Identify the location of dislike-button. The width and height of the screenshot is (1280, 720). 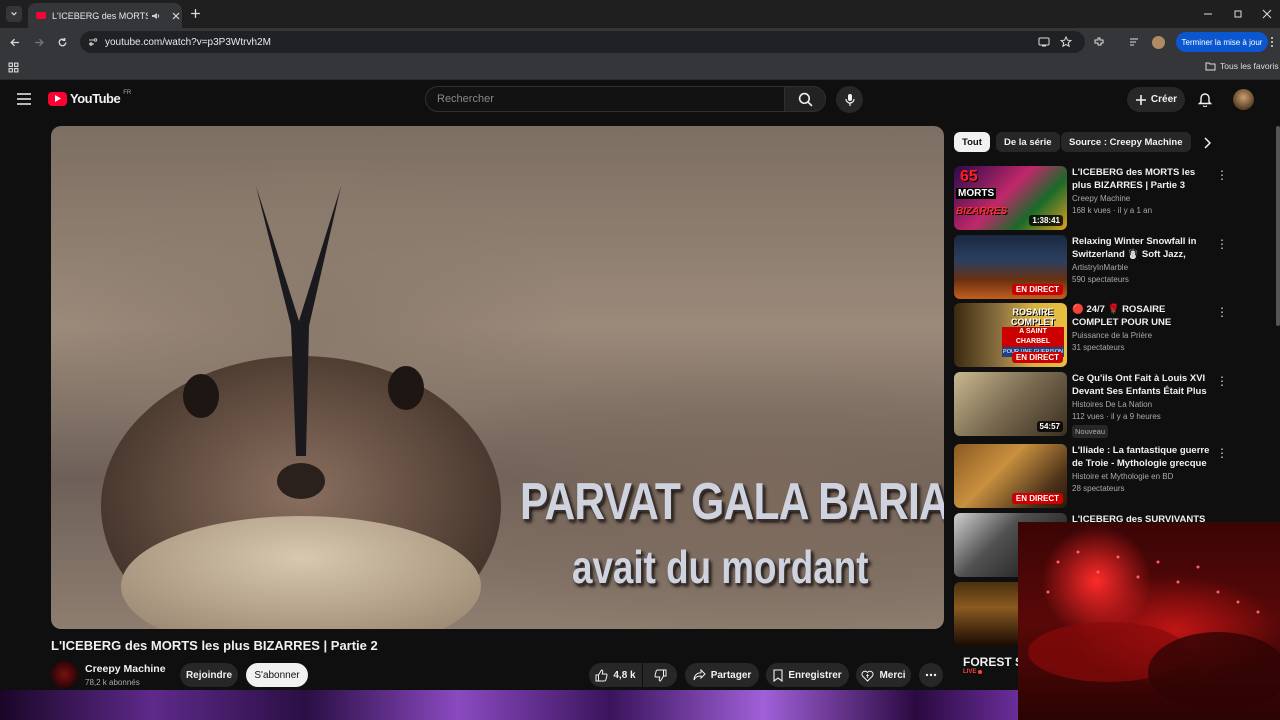
(660, 675).